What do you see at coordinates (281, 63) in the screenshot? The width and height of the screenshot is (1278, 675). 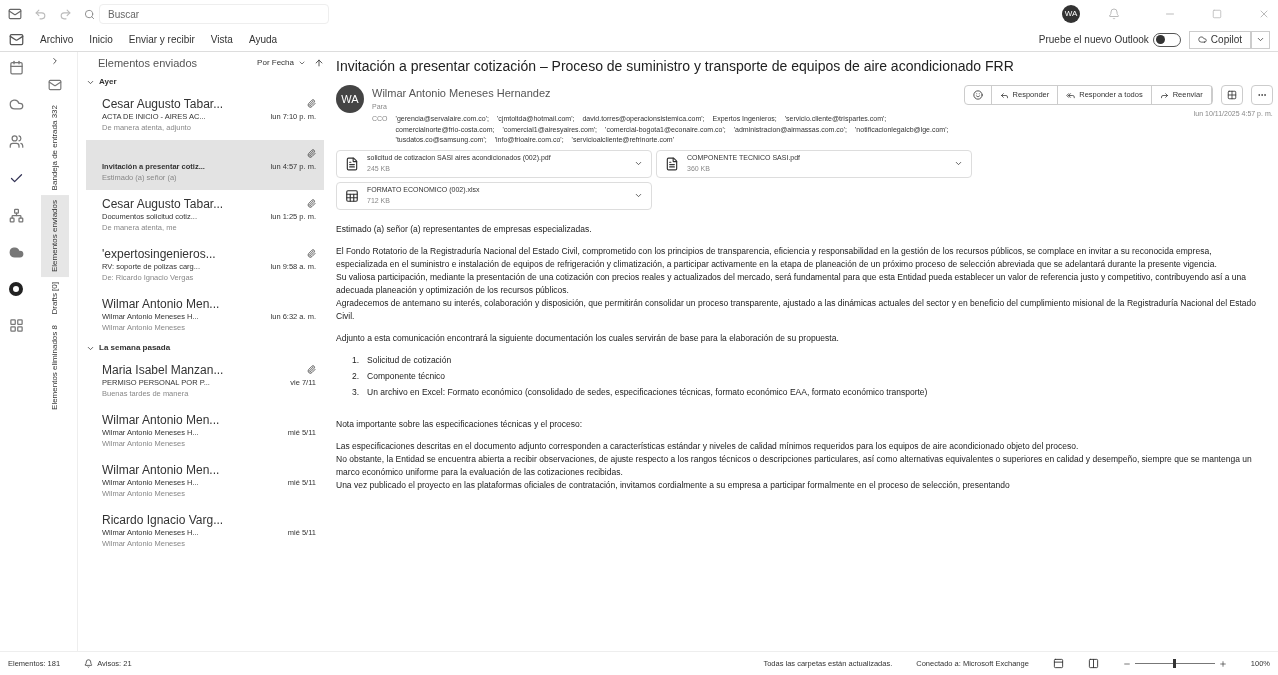 I see `sort-dropdown: Por Fecha` at bounding box center [281, 63].